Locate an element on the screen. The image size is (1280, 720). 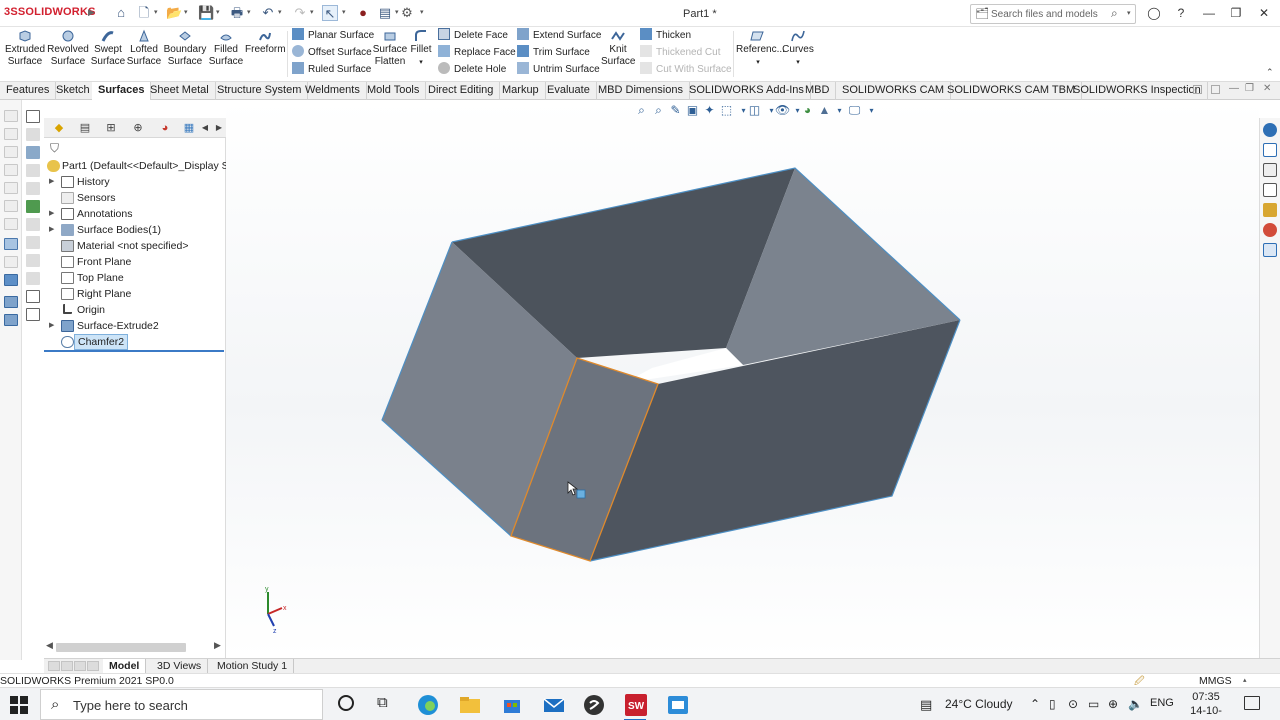
prev-tab-nav-icon is located at coordinates (67, 666).